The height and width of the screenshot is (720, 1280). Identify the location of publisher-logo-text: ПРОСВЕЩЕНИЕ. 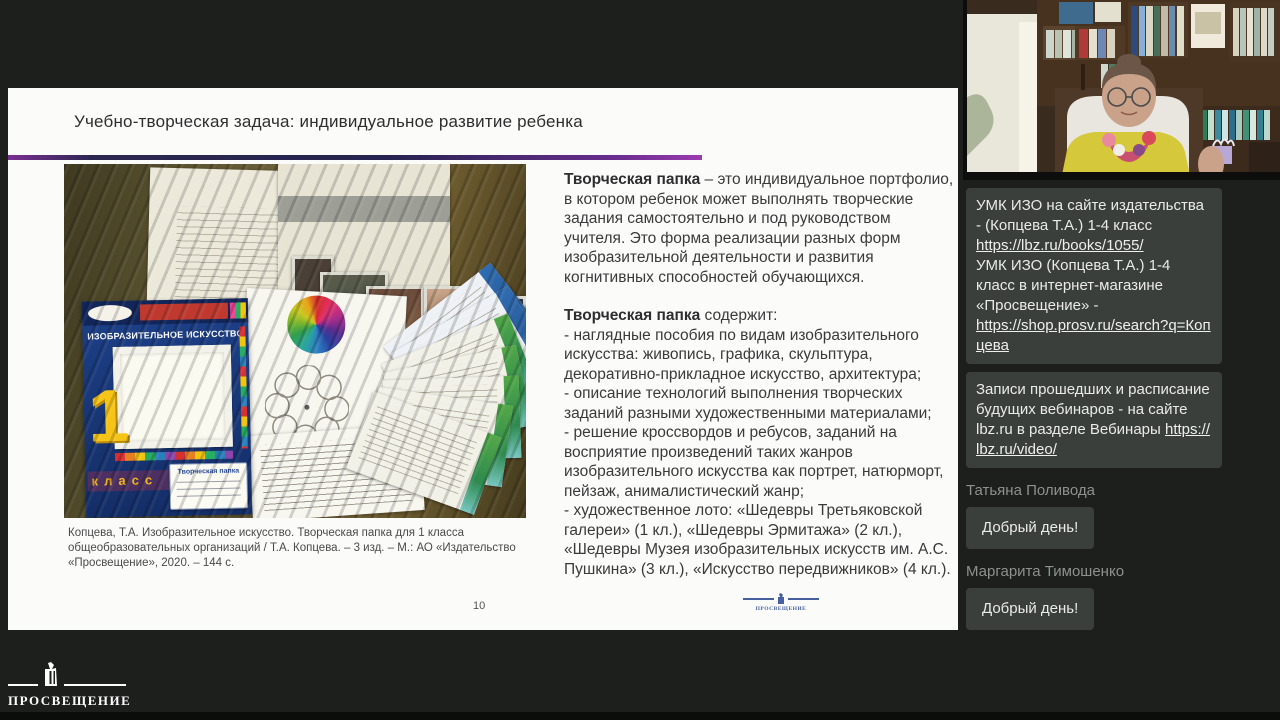
(70, 700).